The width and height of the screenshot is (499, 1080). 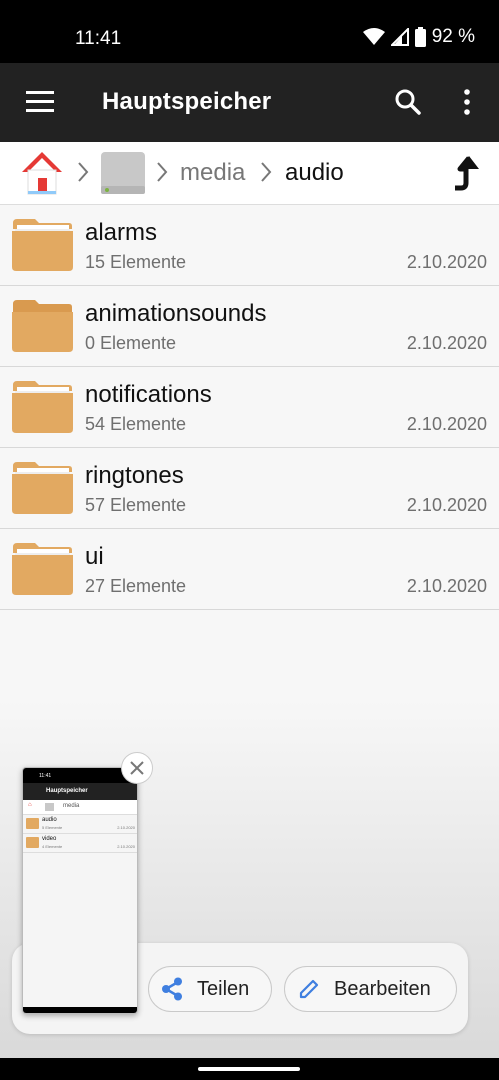 What do you see at coordinates (123, 173) in the screenshot?
I see `drive-icon` at bounding box center [123, 173].